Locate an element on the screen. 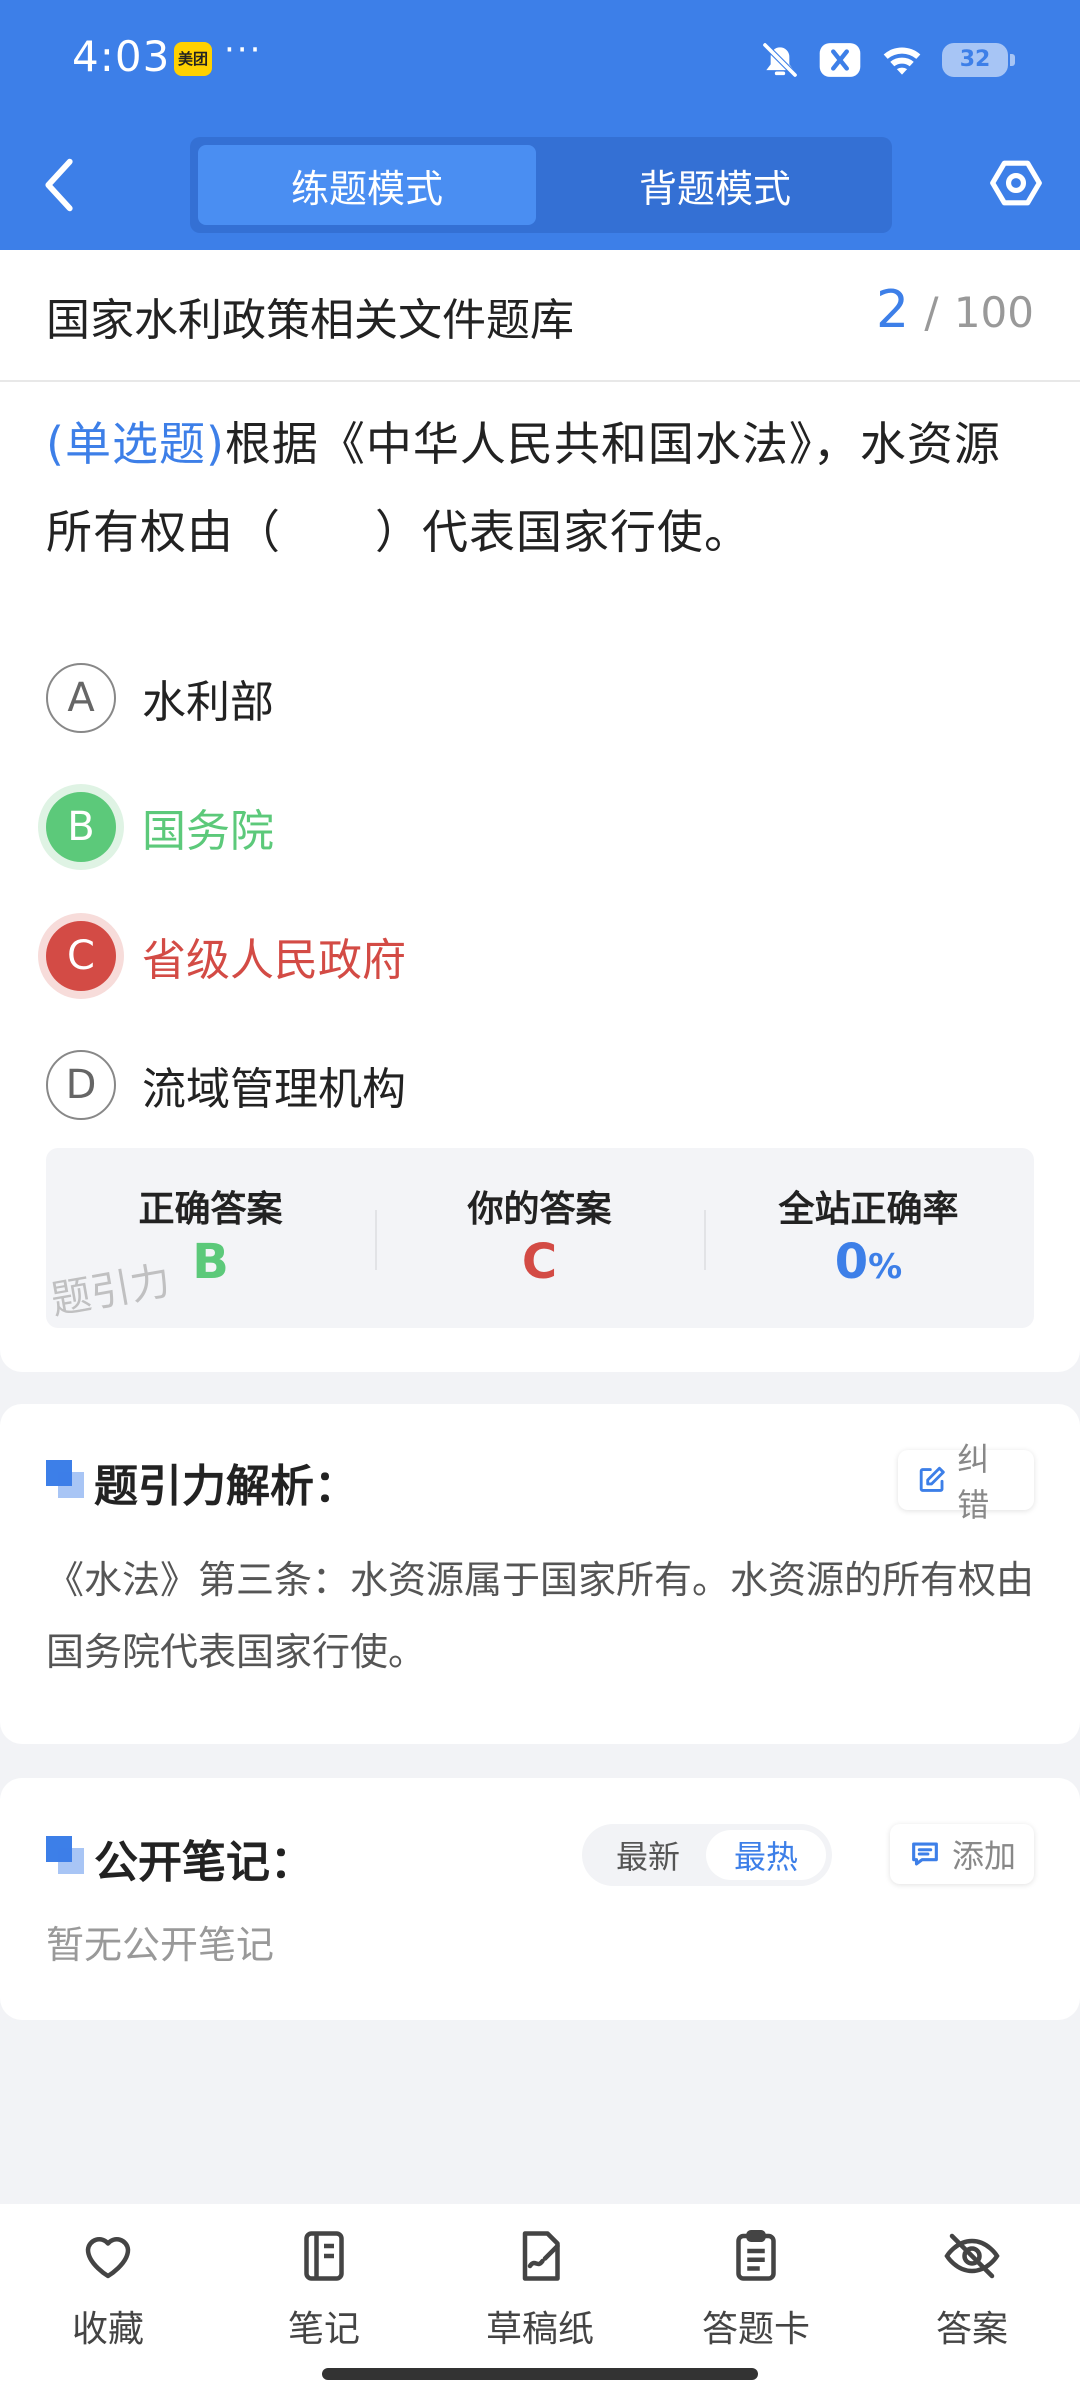 This screenshot has height=2400, width=1080. status-icons: 32 is located at coordinates (887, 60).